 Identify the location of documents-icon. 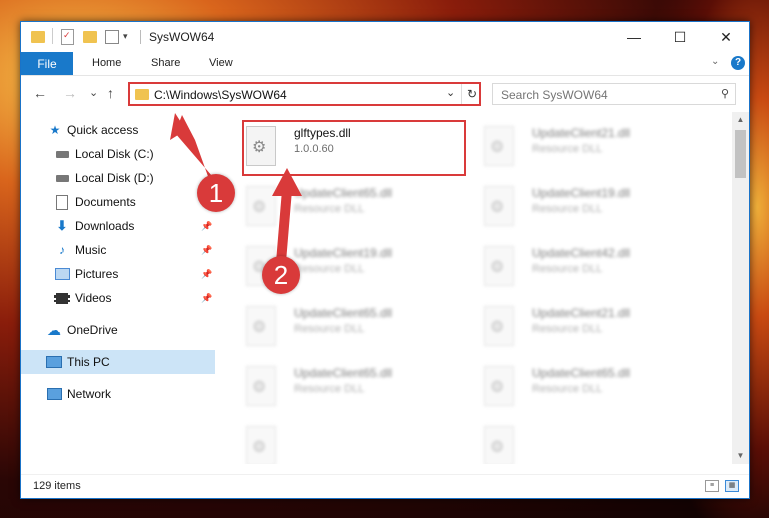
(62, 202).